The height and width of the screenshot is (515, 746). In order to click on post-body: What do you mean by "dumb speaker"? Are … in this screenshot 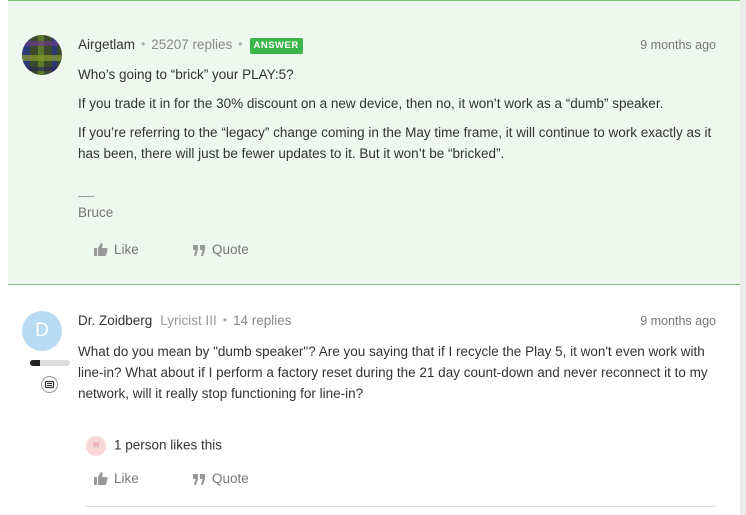, I will do `click(397, 372)`.